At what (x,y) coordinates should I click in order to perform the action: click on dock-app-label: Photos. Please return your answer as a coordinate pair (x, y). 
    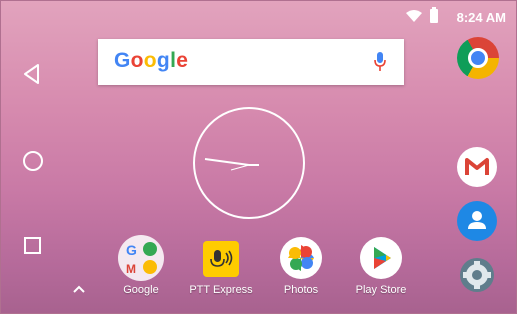
    Looking at the image, I should click on (301, 290).